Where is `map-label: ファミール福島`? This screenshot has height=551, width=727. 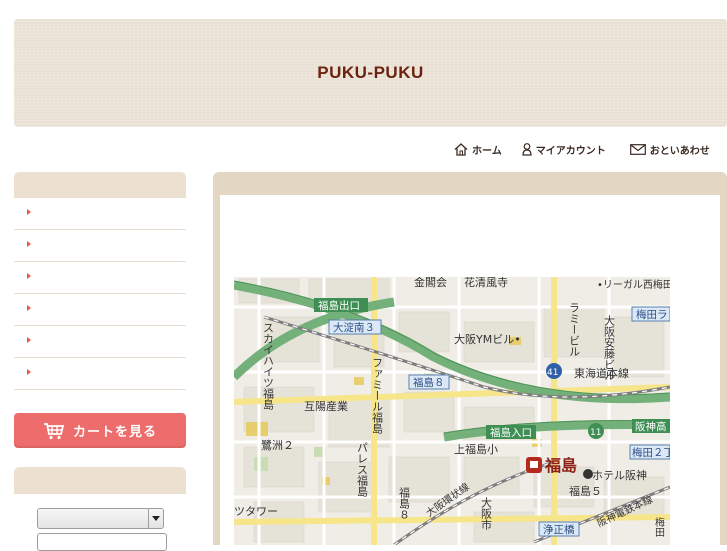
map-label: ファミール福島 is located at coordinates (377, 396).